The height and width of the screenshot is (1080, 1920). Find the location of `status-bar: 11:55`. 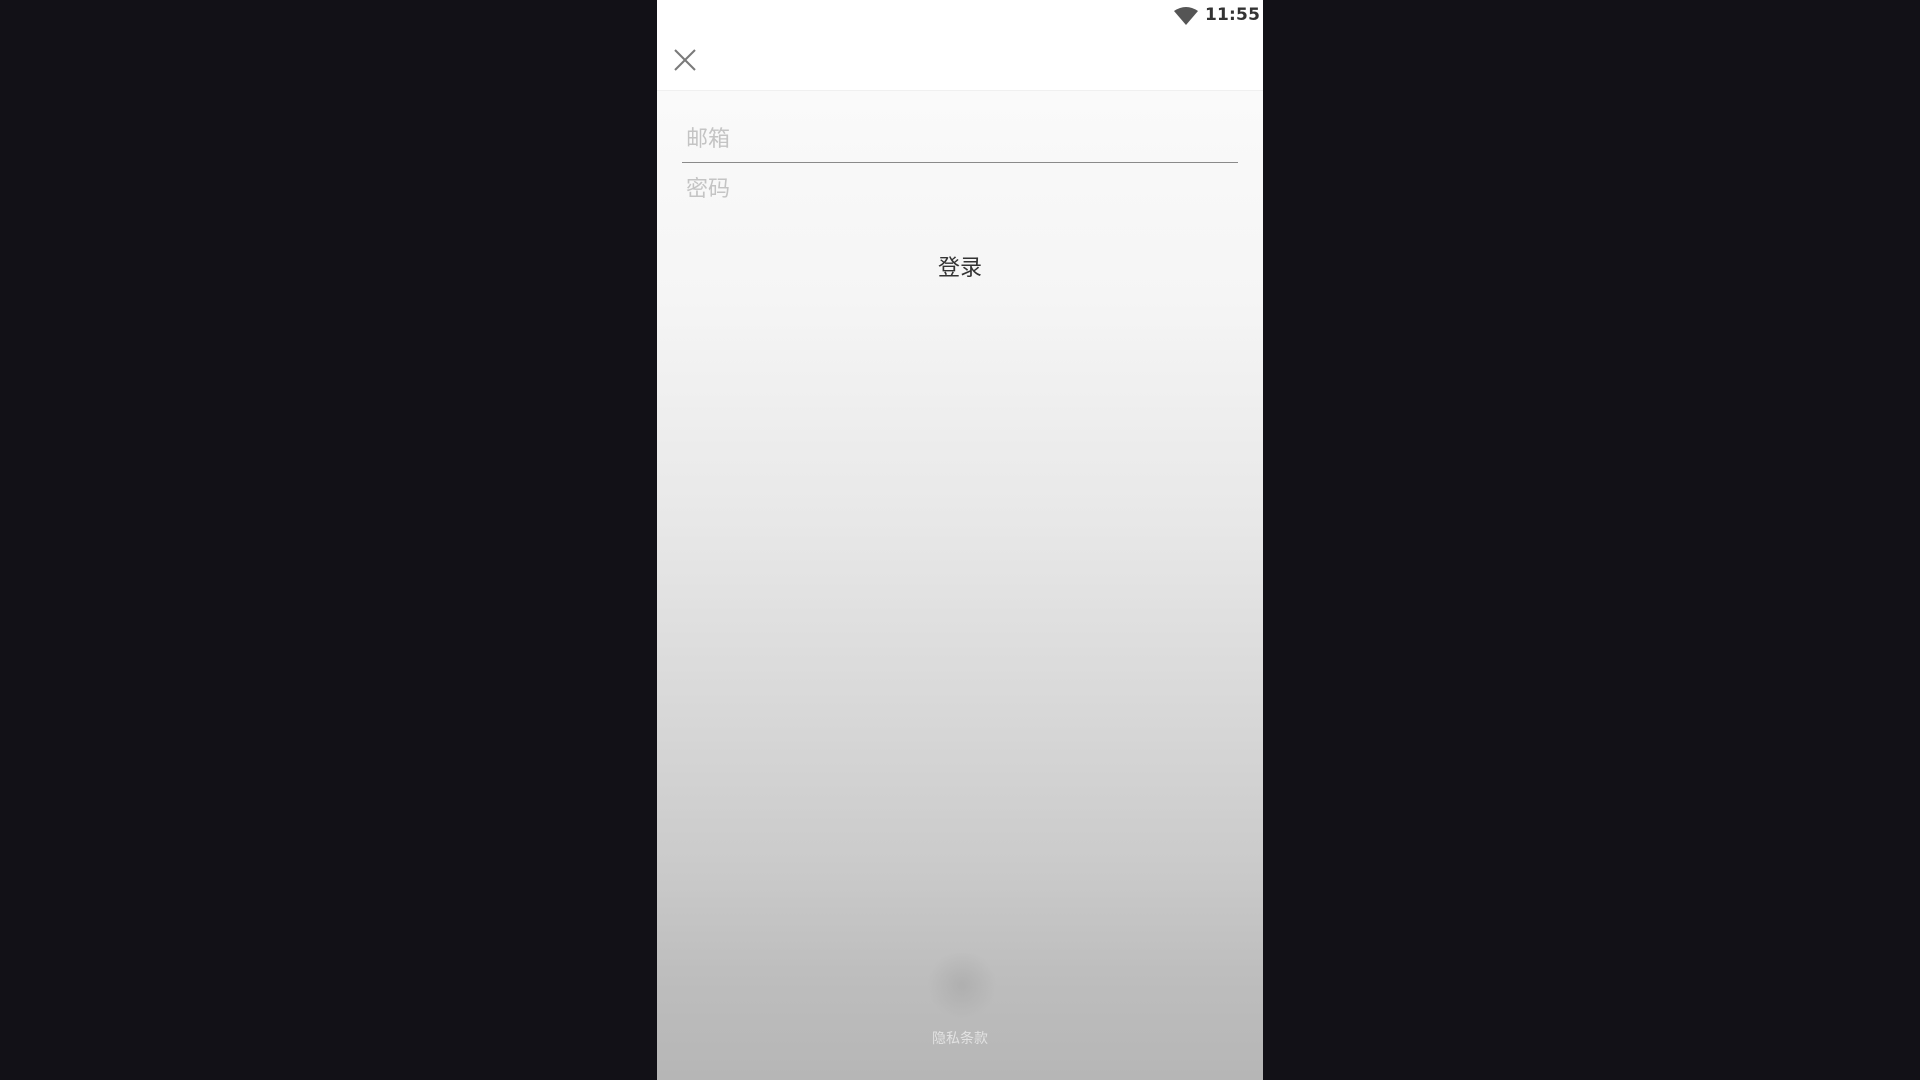

status-bar: 11:55 is located at coordinates (960, 16).